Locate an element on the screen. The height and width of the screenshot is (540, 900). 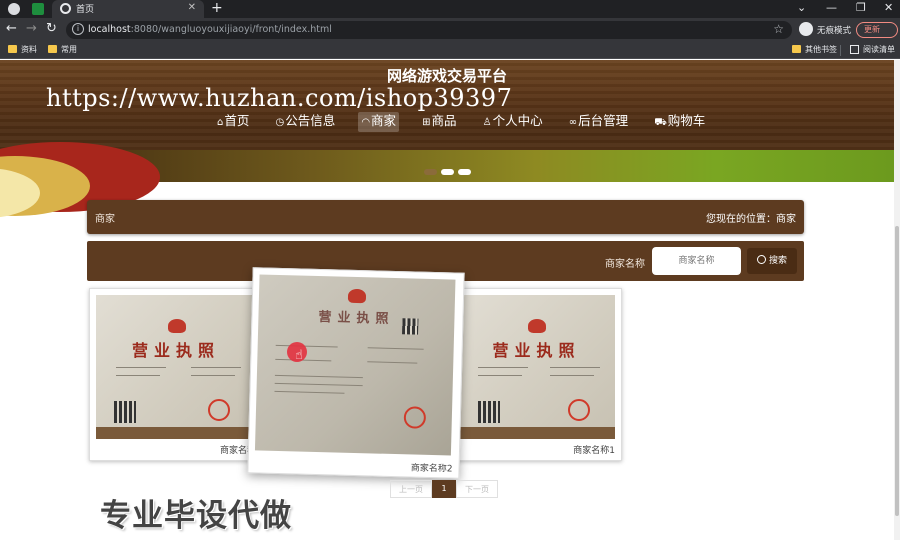
bookmark-folder-ziliao: 资料 is located at coordinates (22, 49).